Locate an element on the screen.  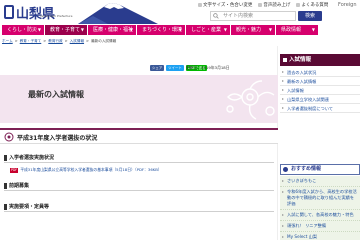
logo-text: 山梨県 is located at coordinates (36, 14).